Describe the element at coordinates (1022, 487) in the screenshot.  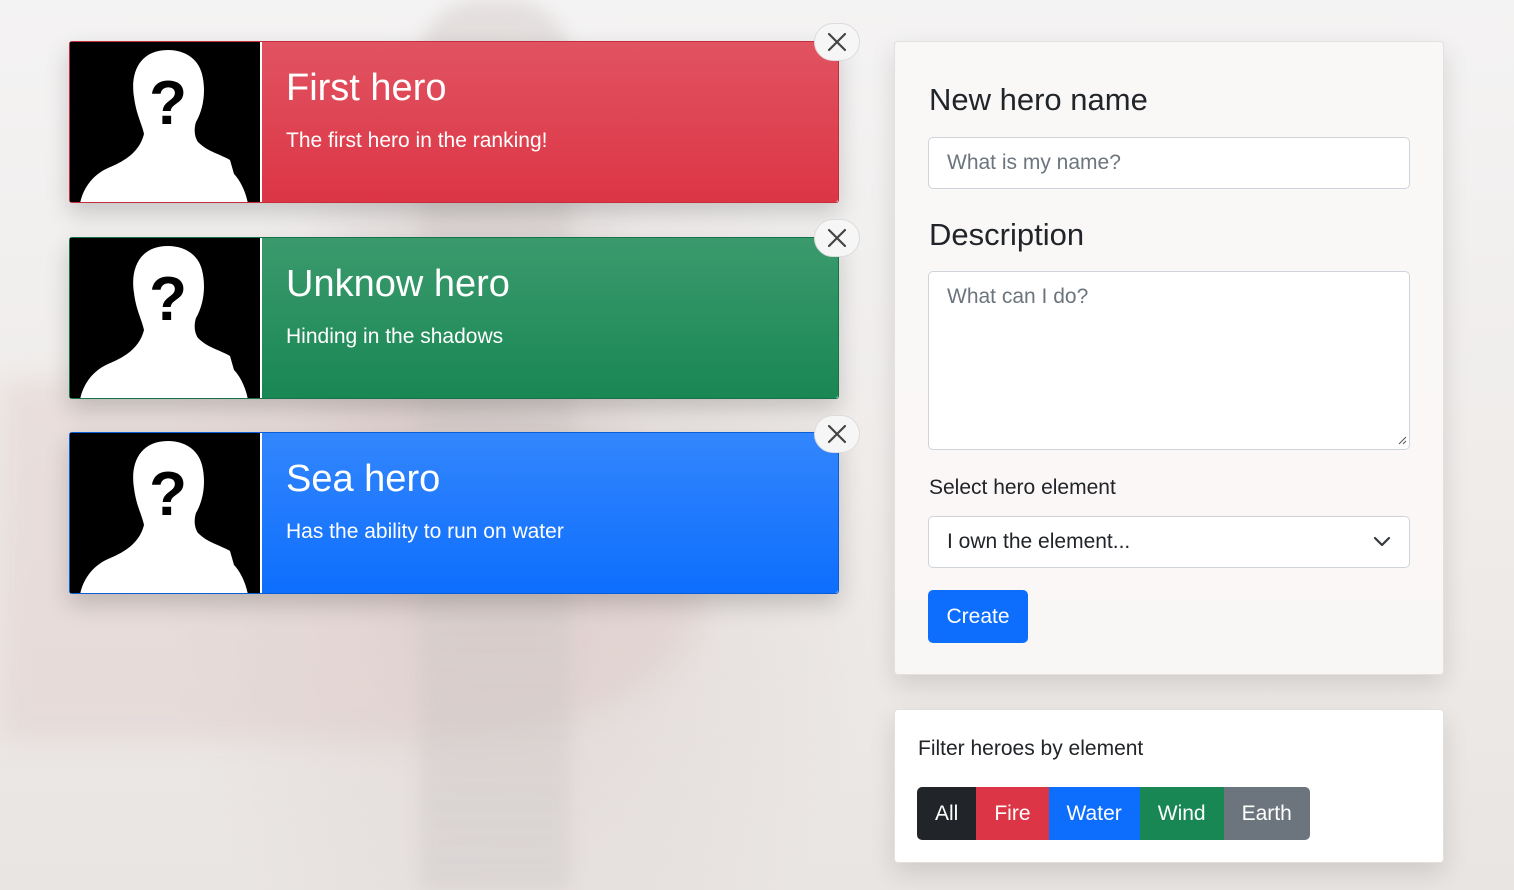
I see `select-element-label: Select hero element` at that location.